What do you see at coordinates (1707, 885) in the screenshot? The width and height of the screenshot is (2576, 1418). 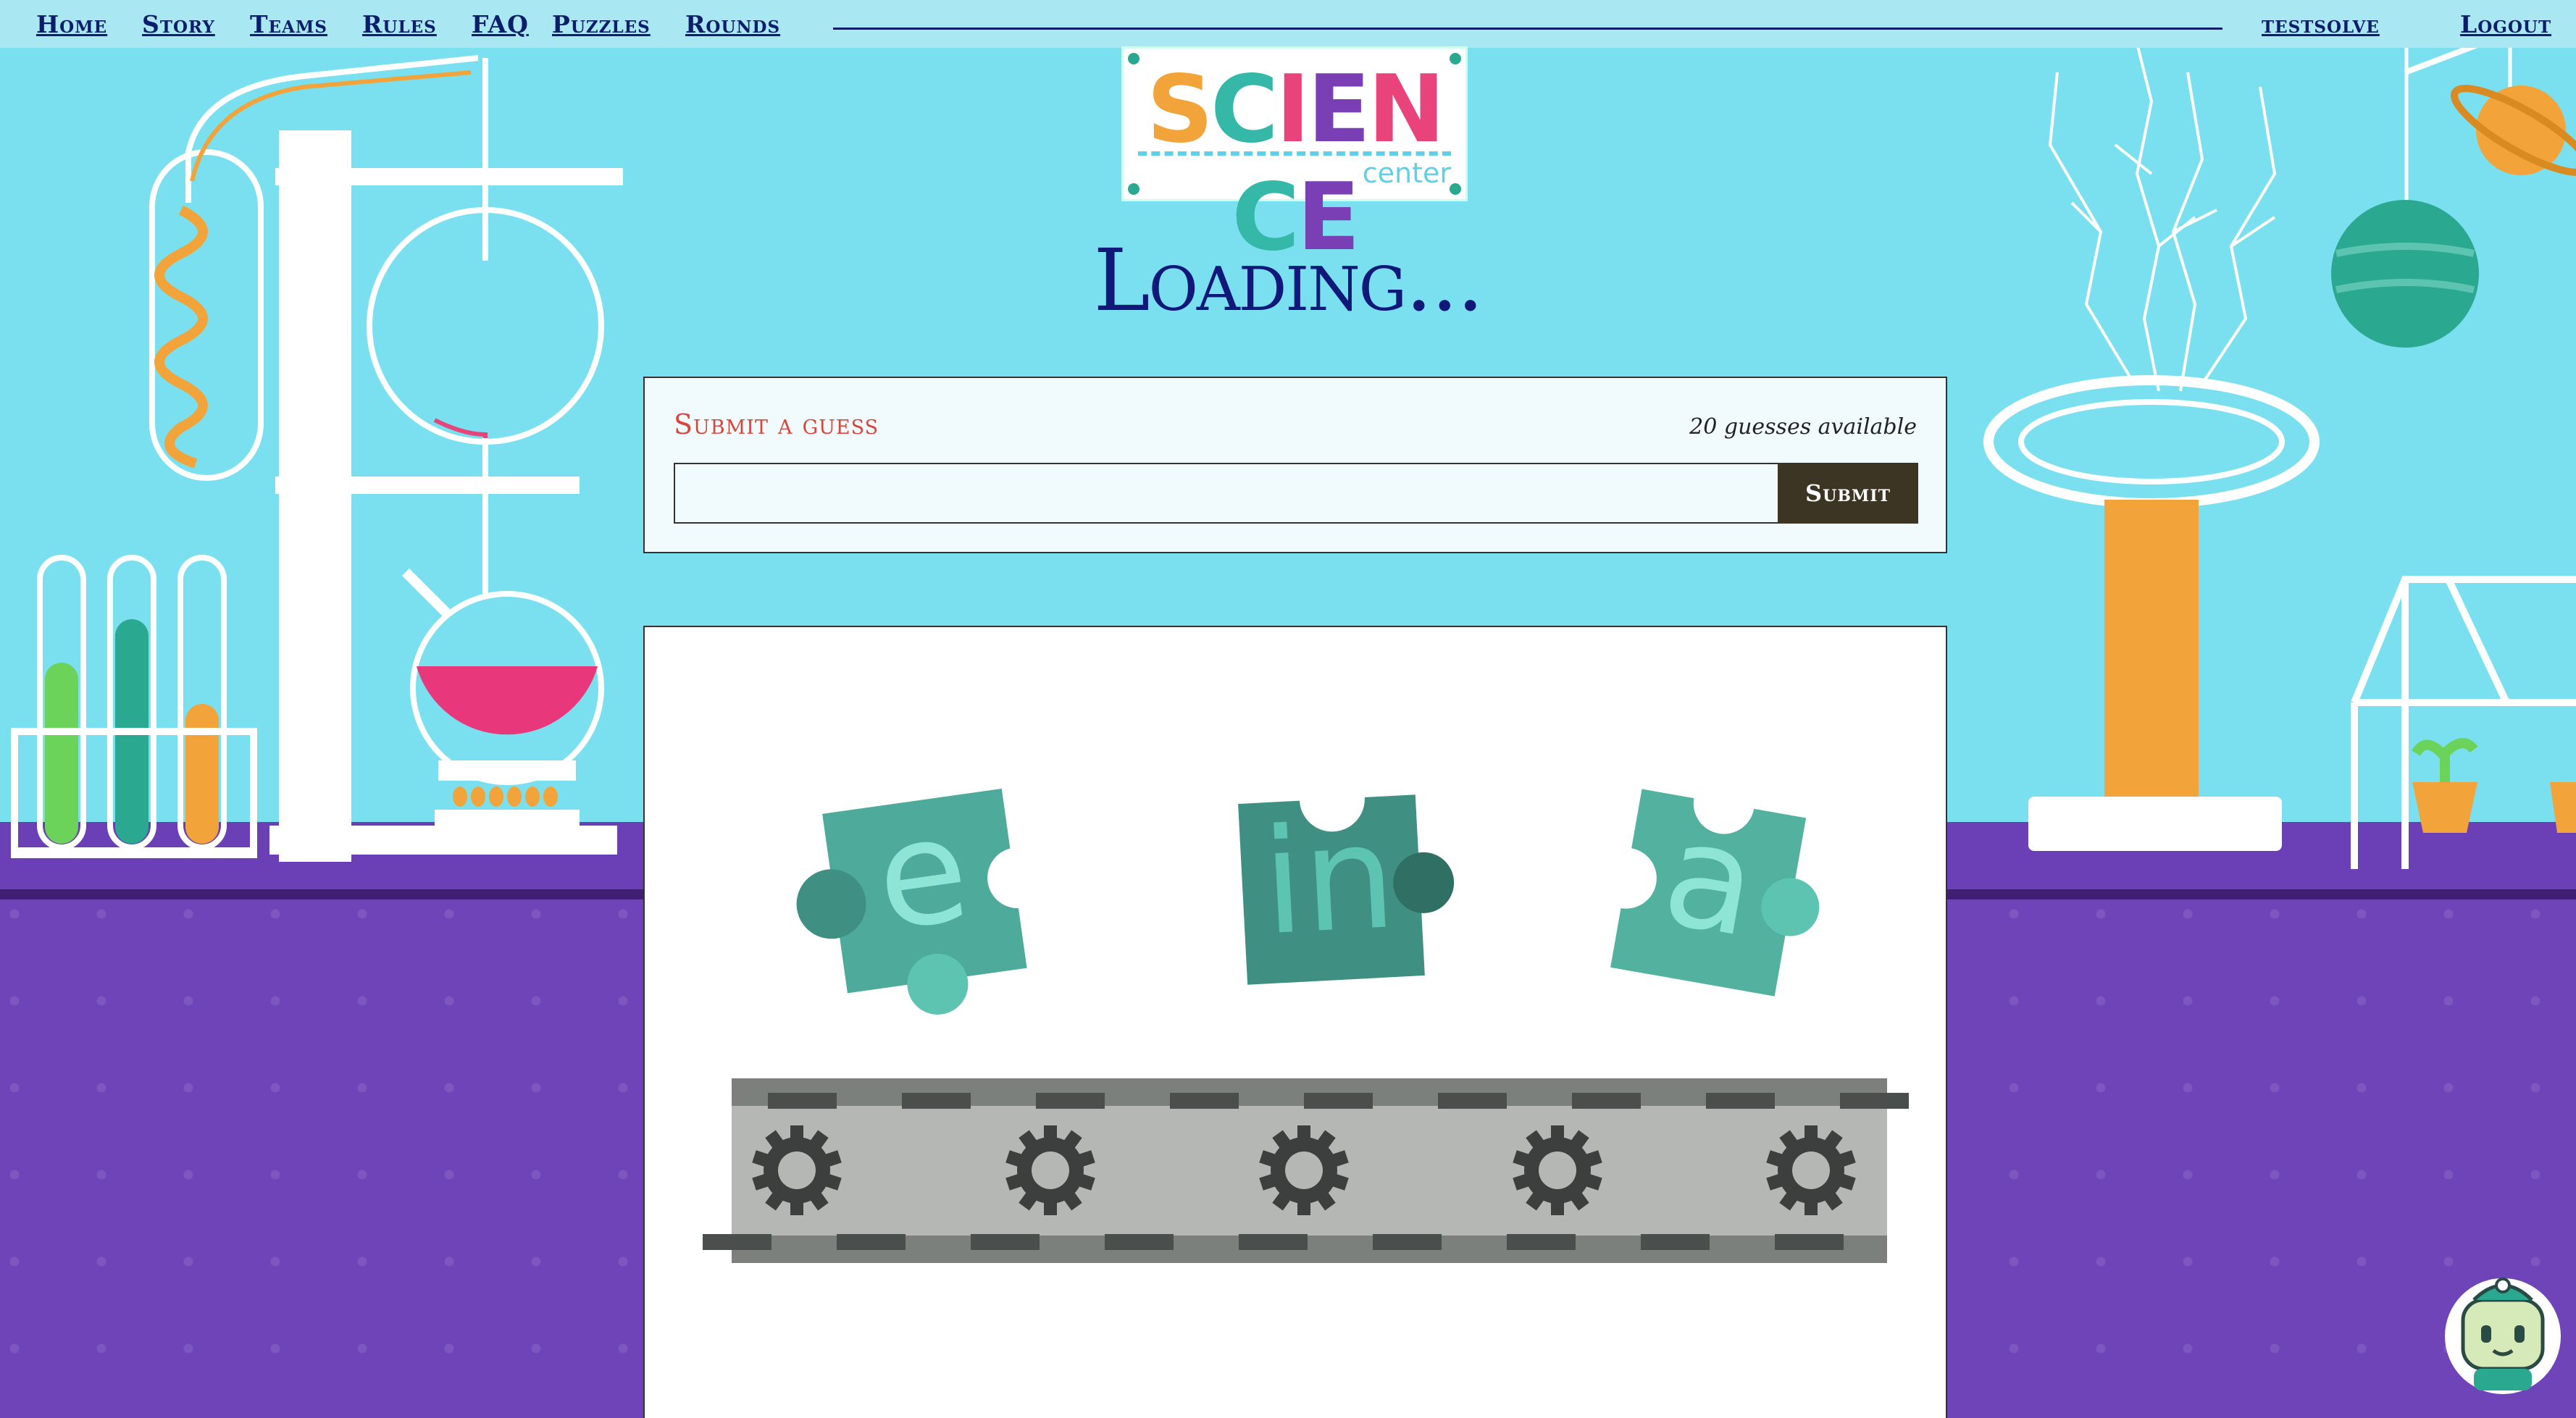 I see `puzzle-piece-a: a` at bounding box center [1707, 885].